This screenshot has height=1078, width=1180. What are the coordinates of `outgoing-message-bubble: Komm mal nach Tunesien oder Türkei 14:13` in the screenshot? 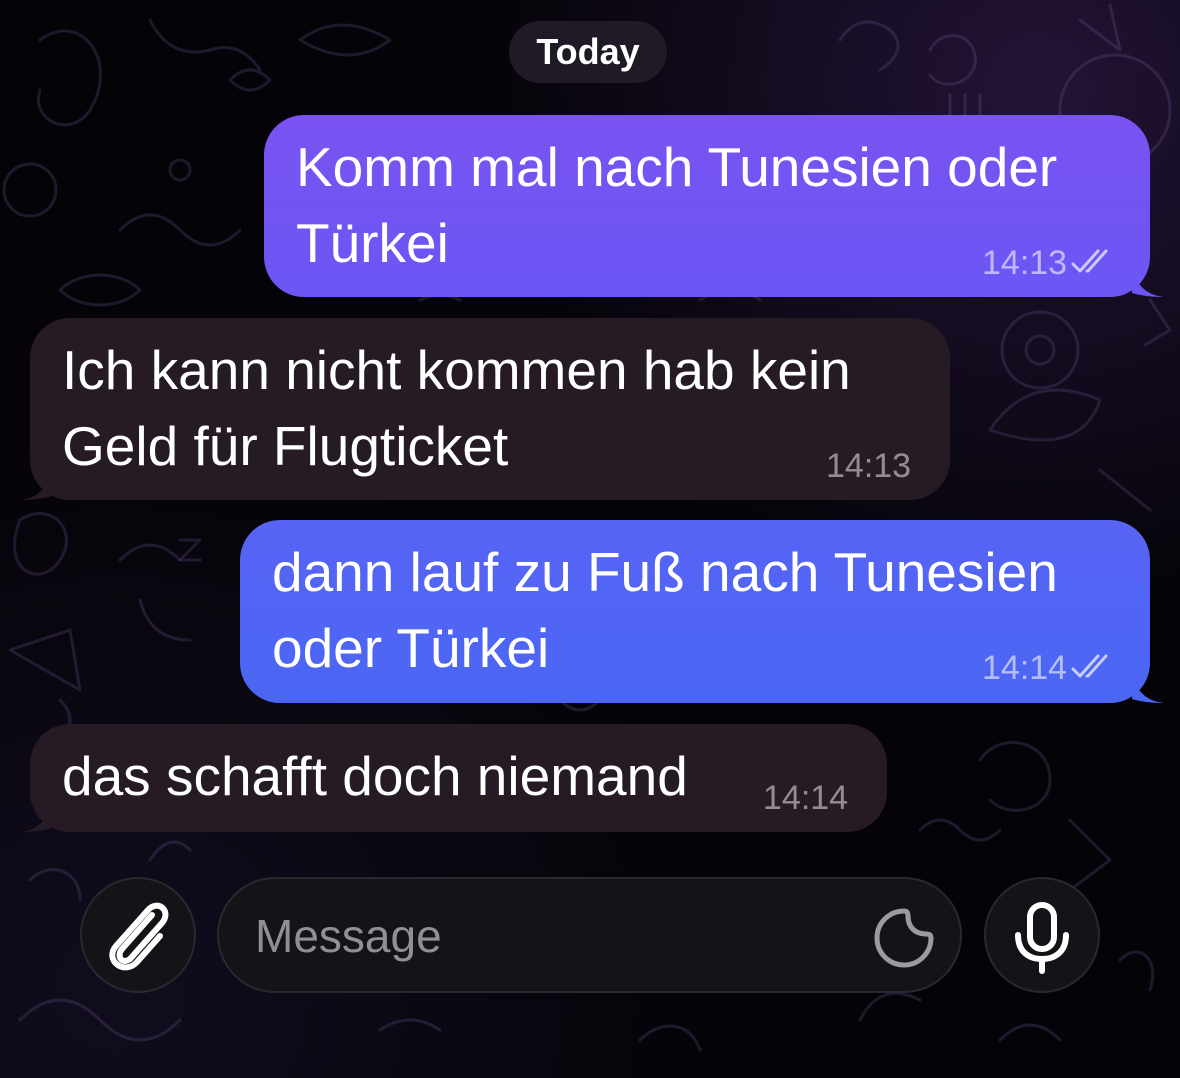 It's located at (714, 206).